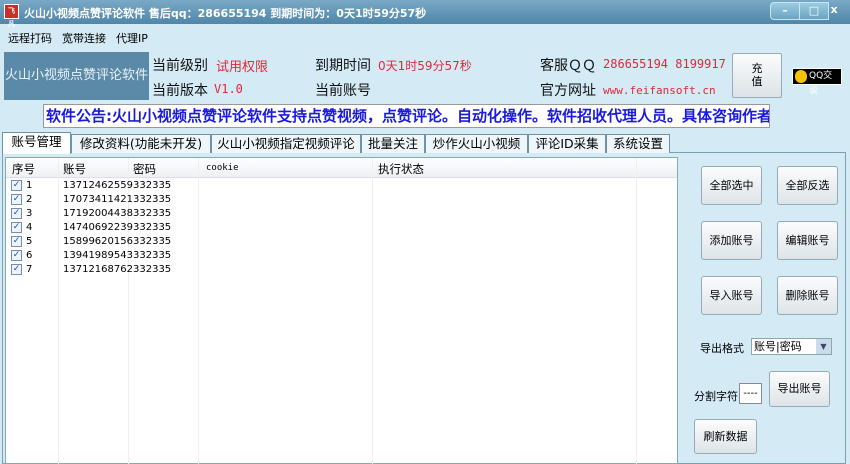 This screenshot has height=464, width=850. What do you see at coordinates (659, 90) in the screenshot?
I see `website-link: www.feifansoft.cn` at bounding box center [659, 90].